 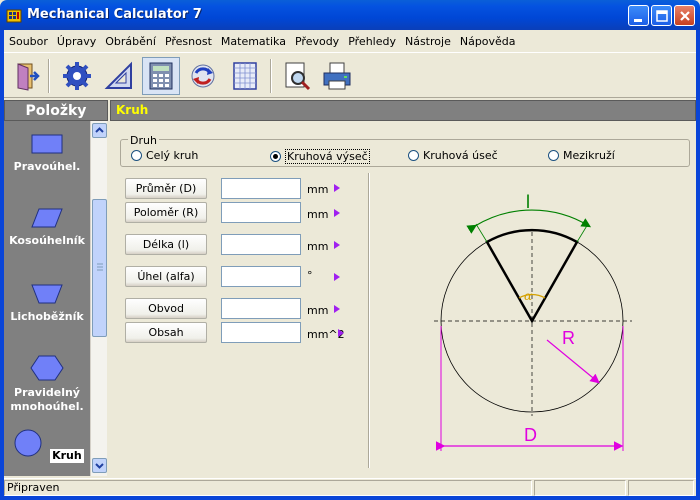 I want to click on menu-napoveda: Nápověda, so click(x=487, y=41).